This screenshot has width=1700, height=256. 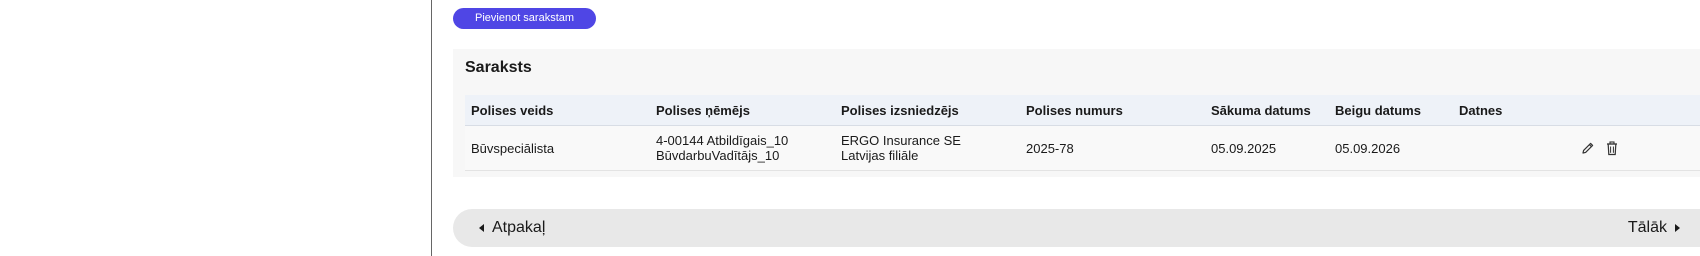 What do you see at coordinates (1261, 110) in the screenshot?
I see `column-header-start-date: Sākuma datums` at bounding box center [1261, 110].